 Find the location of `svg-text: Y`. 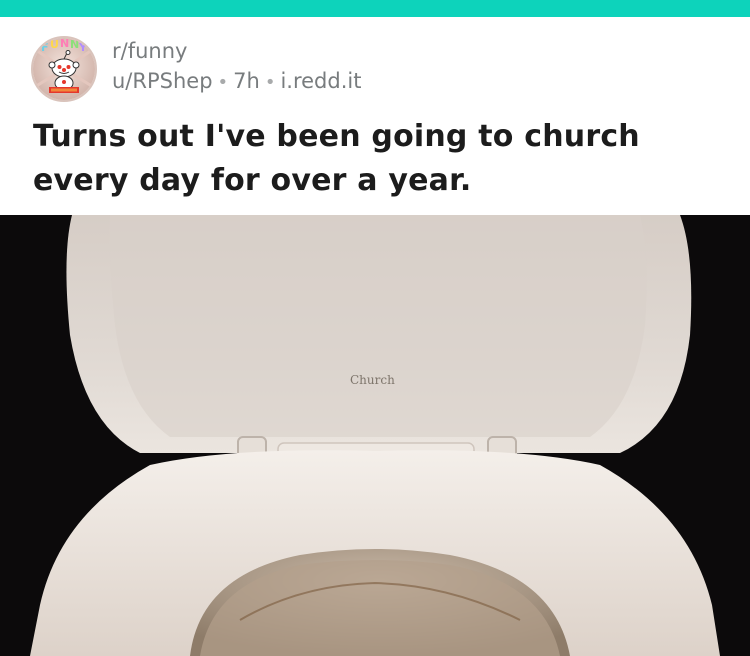

svg-text: Y is located at coordinates (83, 47).